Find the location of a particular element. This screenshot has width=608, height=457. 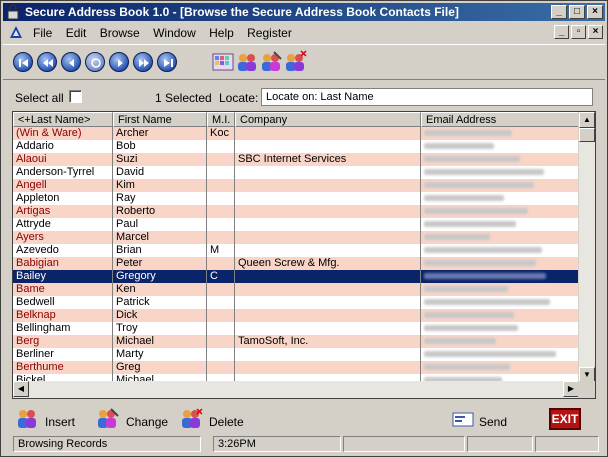

cell-first-name: Roberto is located at coordinates (160, 211).